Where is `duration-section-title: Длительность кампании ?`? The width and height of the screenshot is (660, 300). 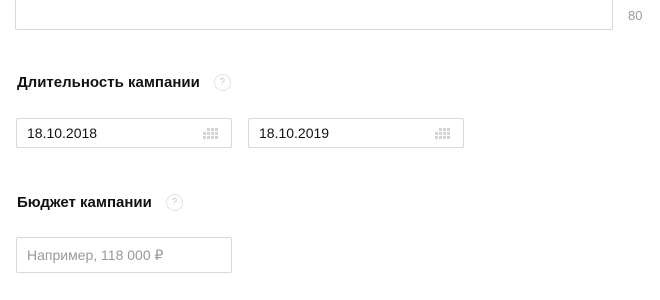
duration-section-title: Длительность кампании ? is located at coordinates (124, 82).